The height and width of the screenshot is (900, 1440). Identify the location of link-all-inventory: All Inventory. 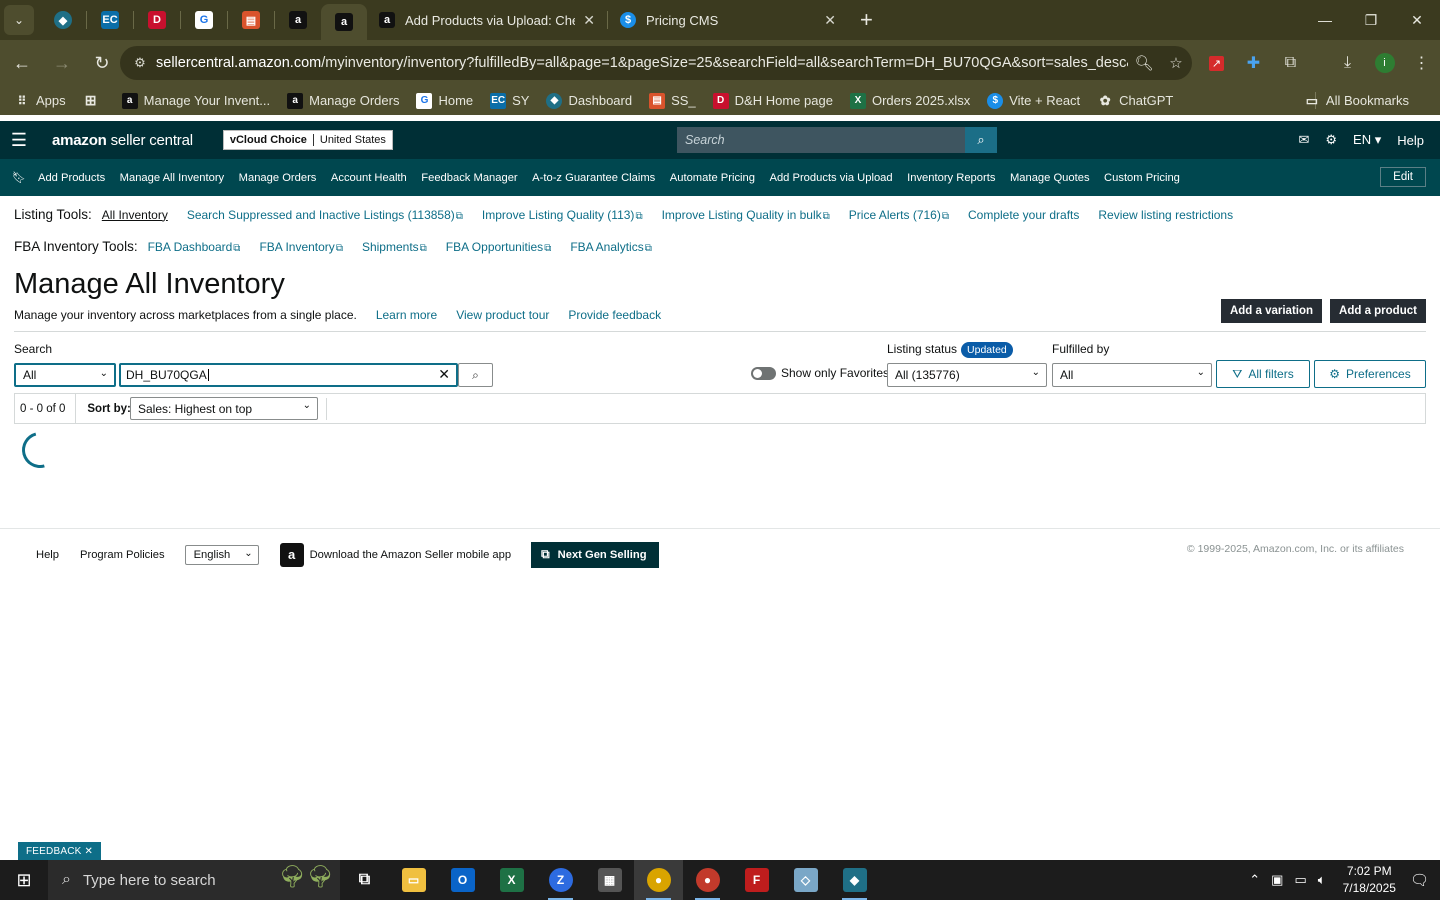
(135, 215).